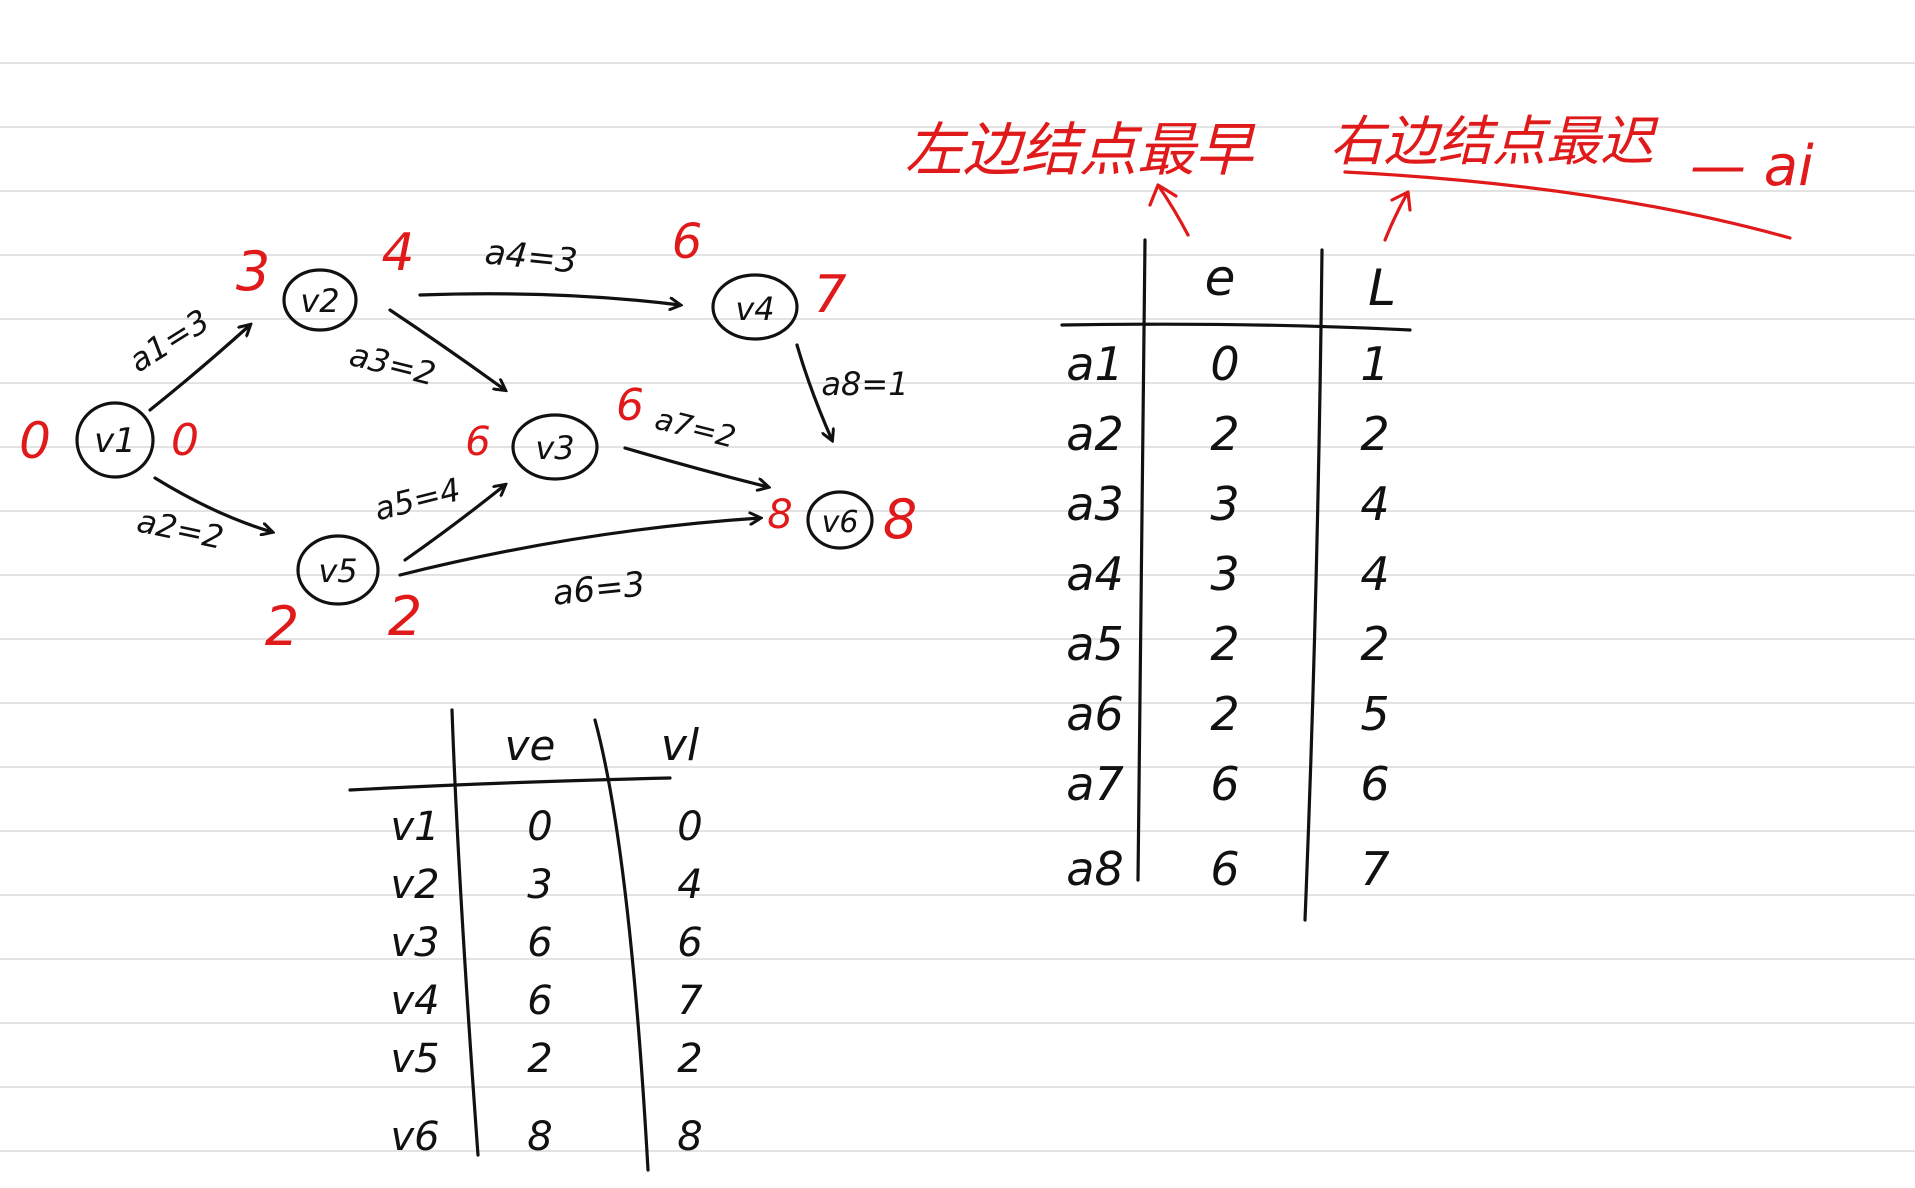 Image resolution: width=1915 pixels, height=1188 pixels. I want to click on vertex-table-cell-vl: 6, so click(689, 943).